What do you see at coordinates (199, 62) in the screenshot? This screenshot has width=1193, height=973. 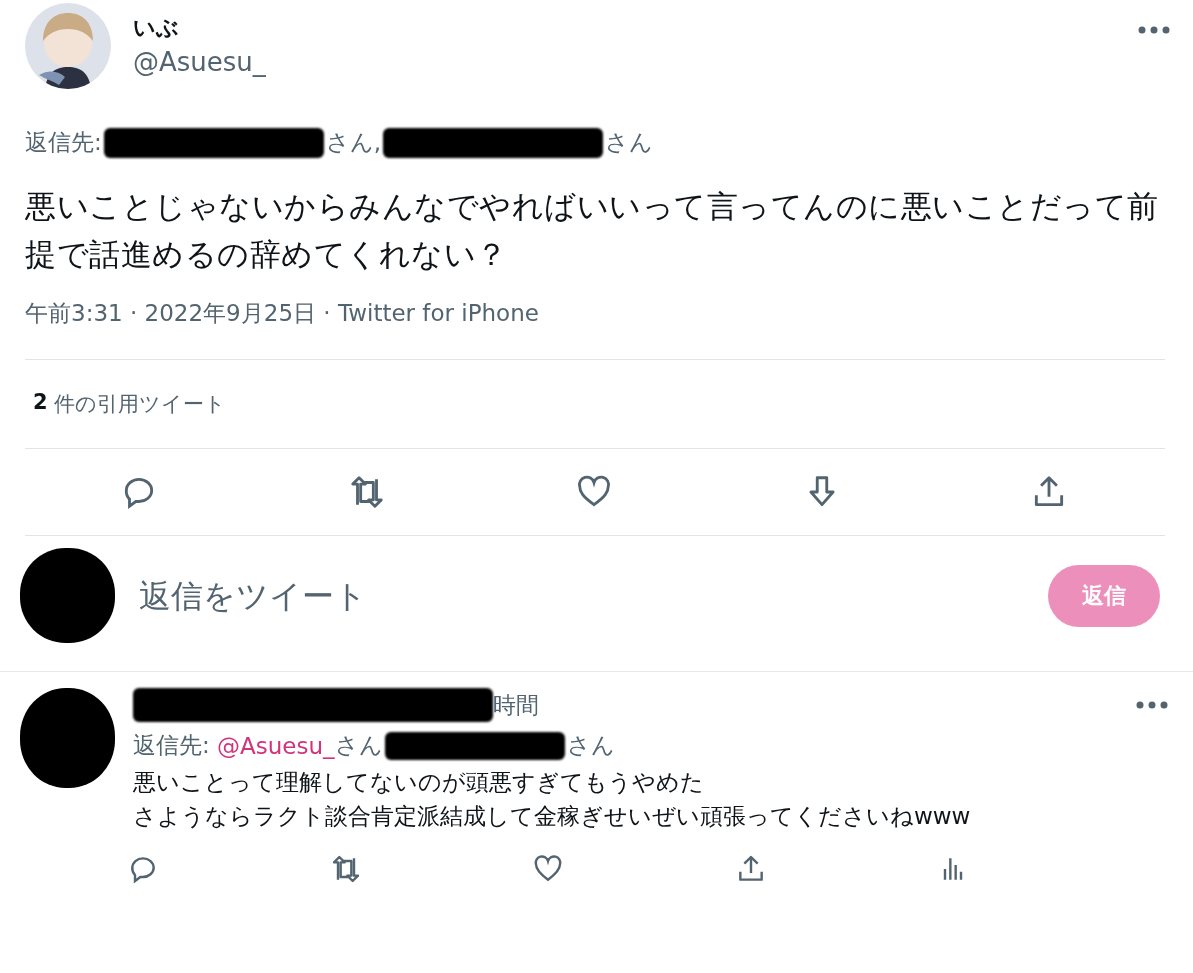 I see `user-handle: @Asuesu_` at bounding box center [199, 62].